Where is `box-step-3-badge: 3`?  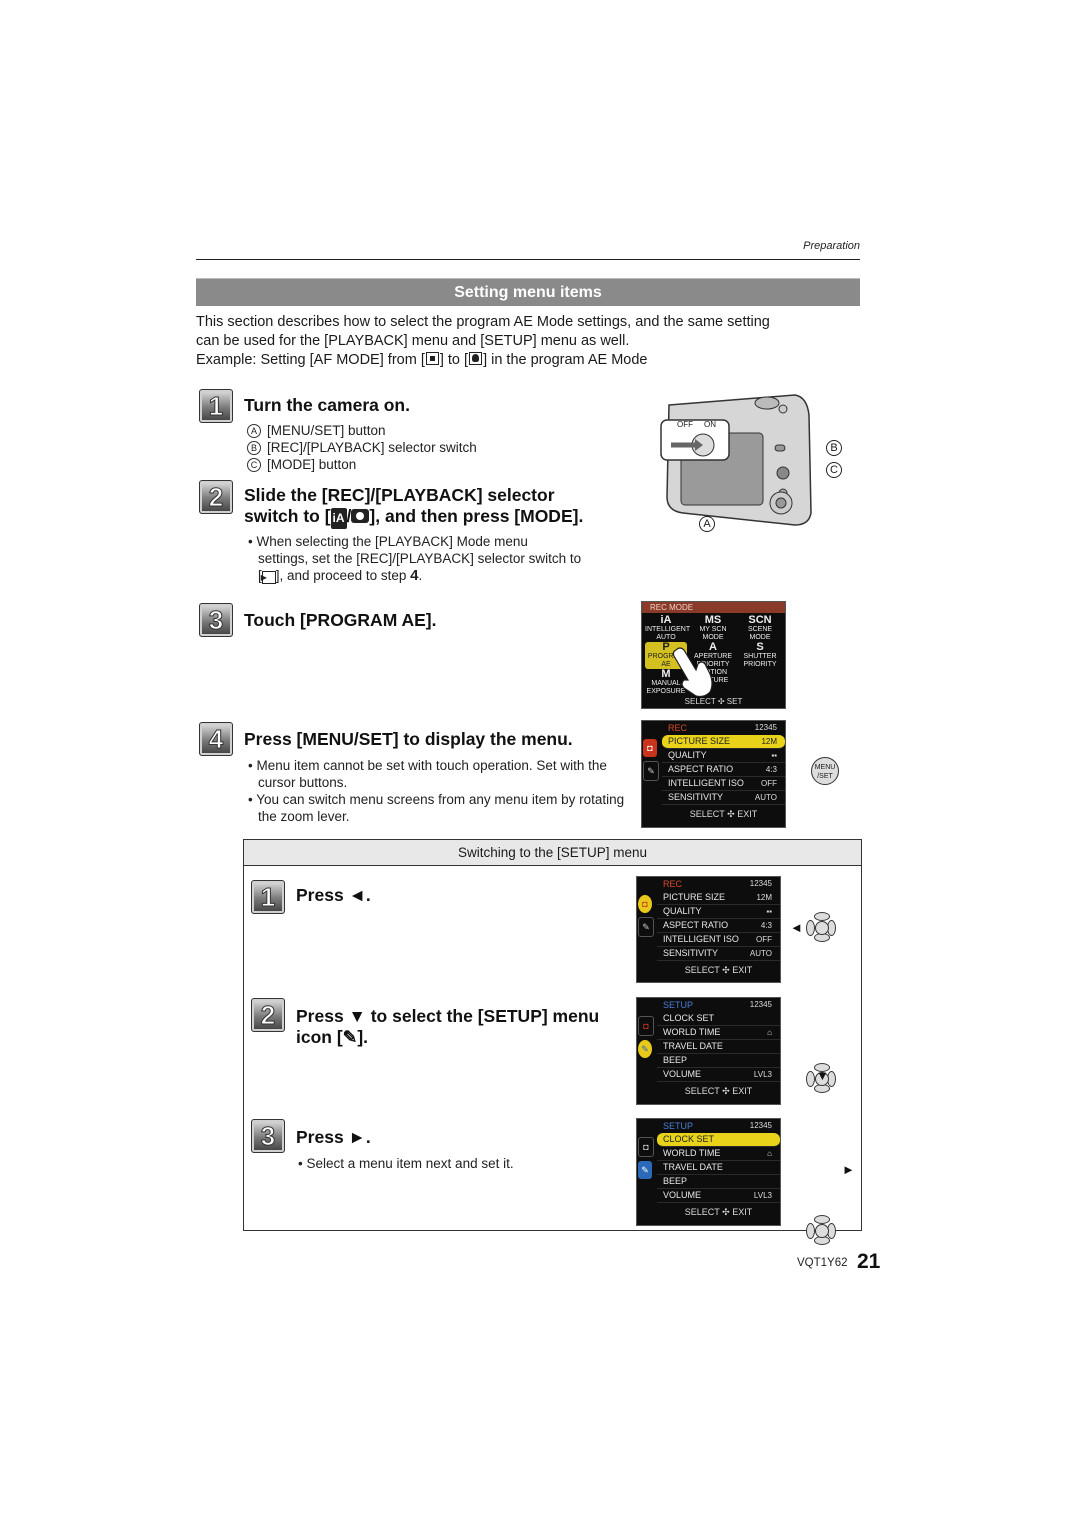
box-step-3-badge: 3 is located at coordinates (268, 1136).